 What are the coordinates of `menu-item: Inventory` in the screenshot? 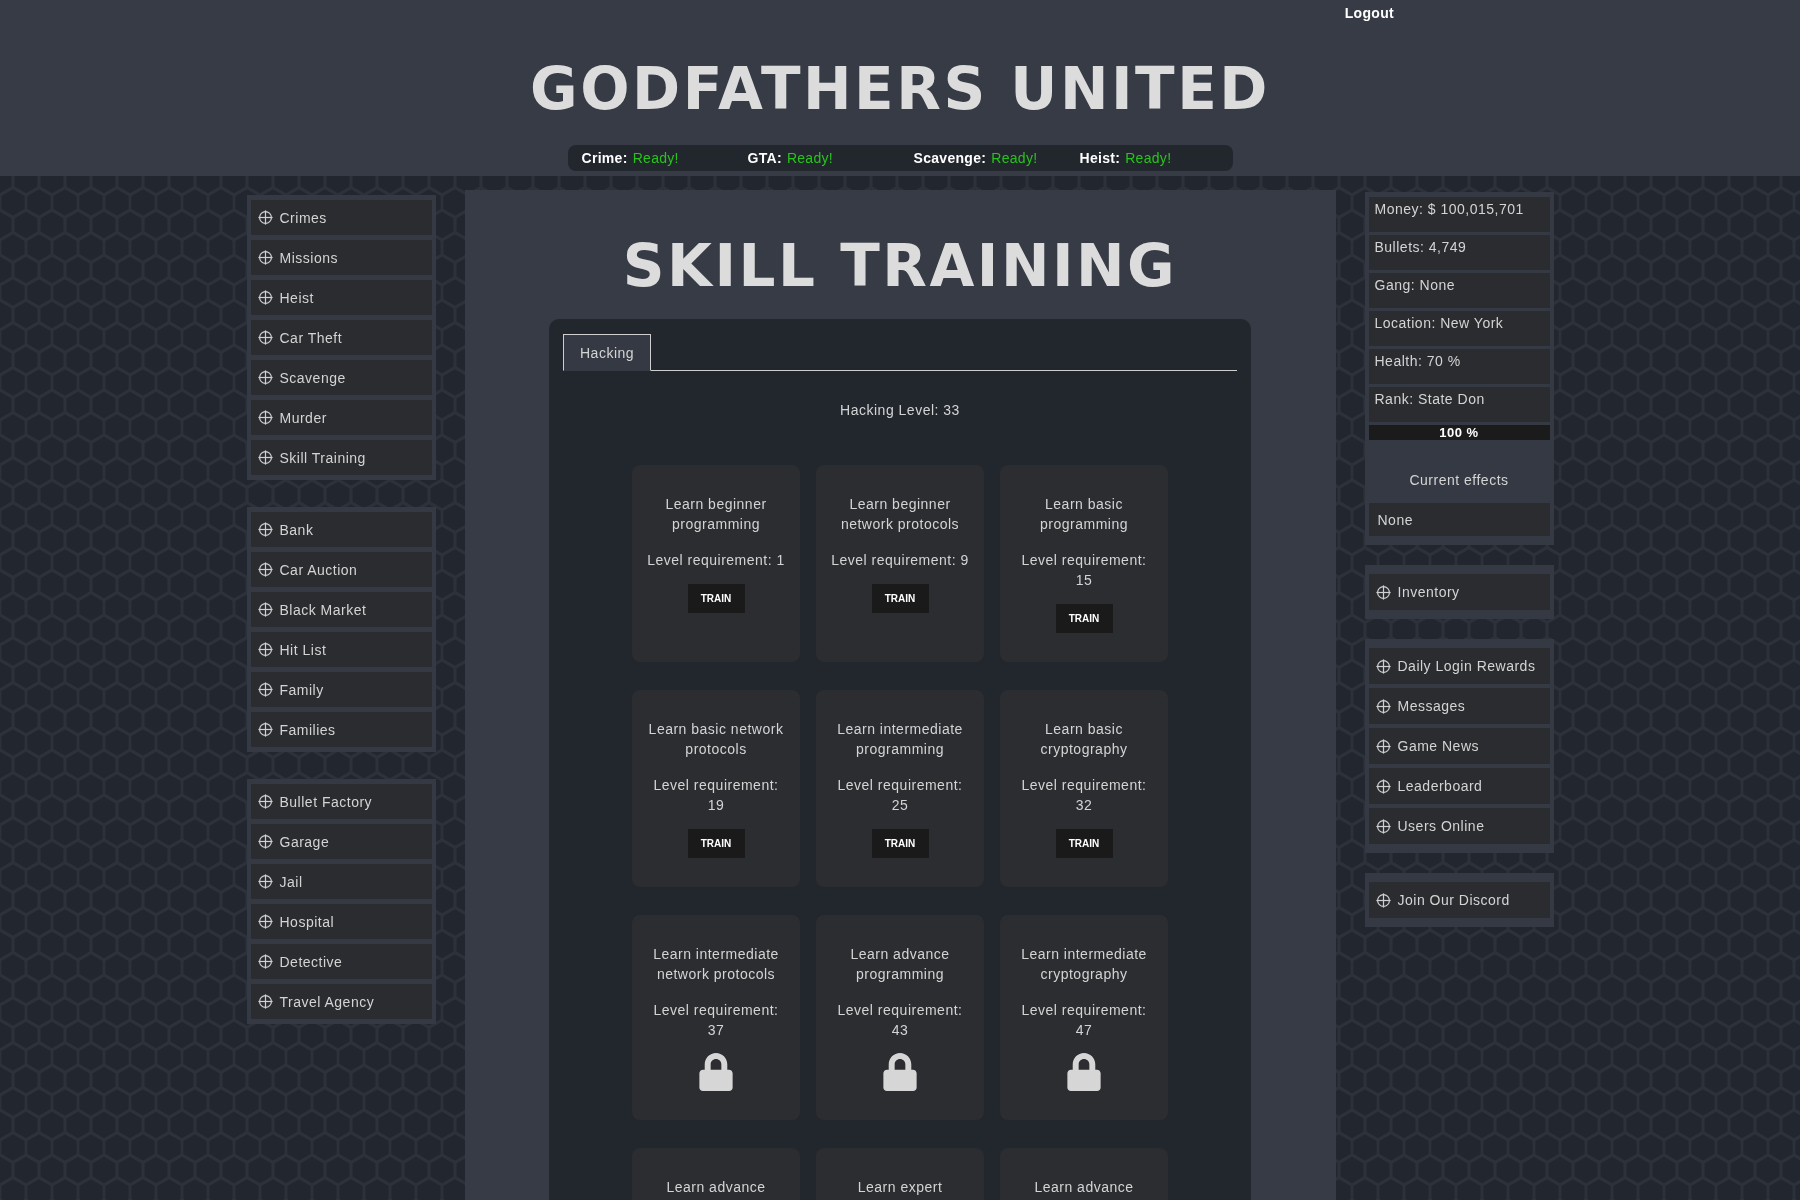 It's located at (1459, 592).